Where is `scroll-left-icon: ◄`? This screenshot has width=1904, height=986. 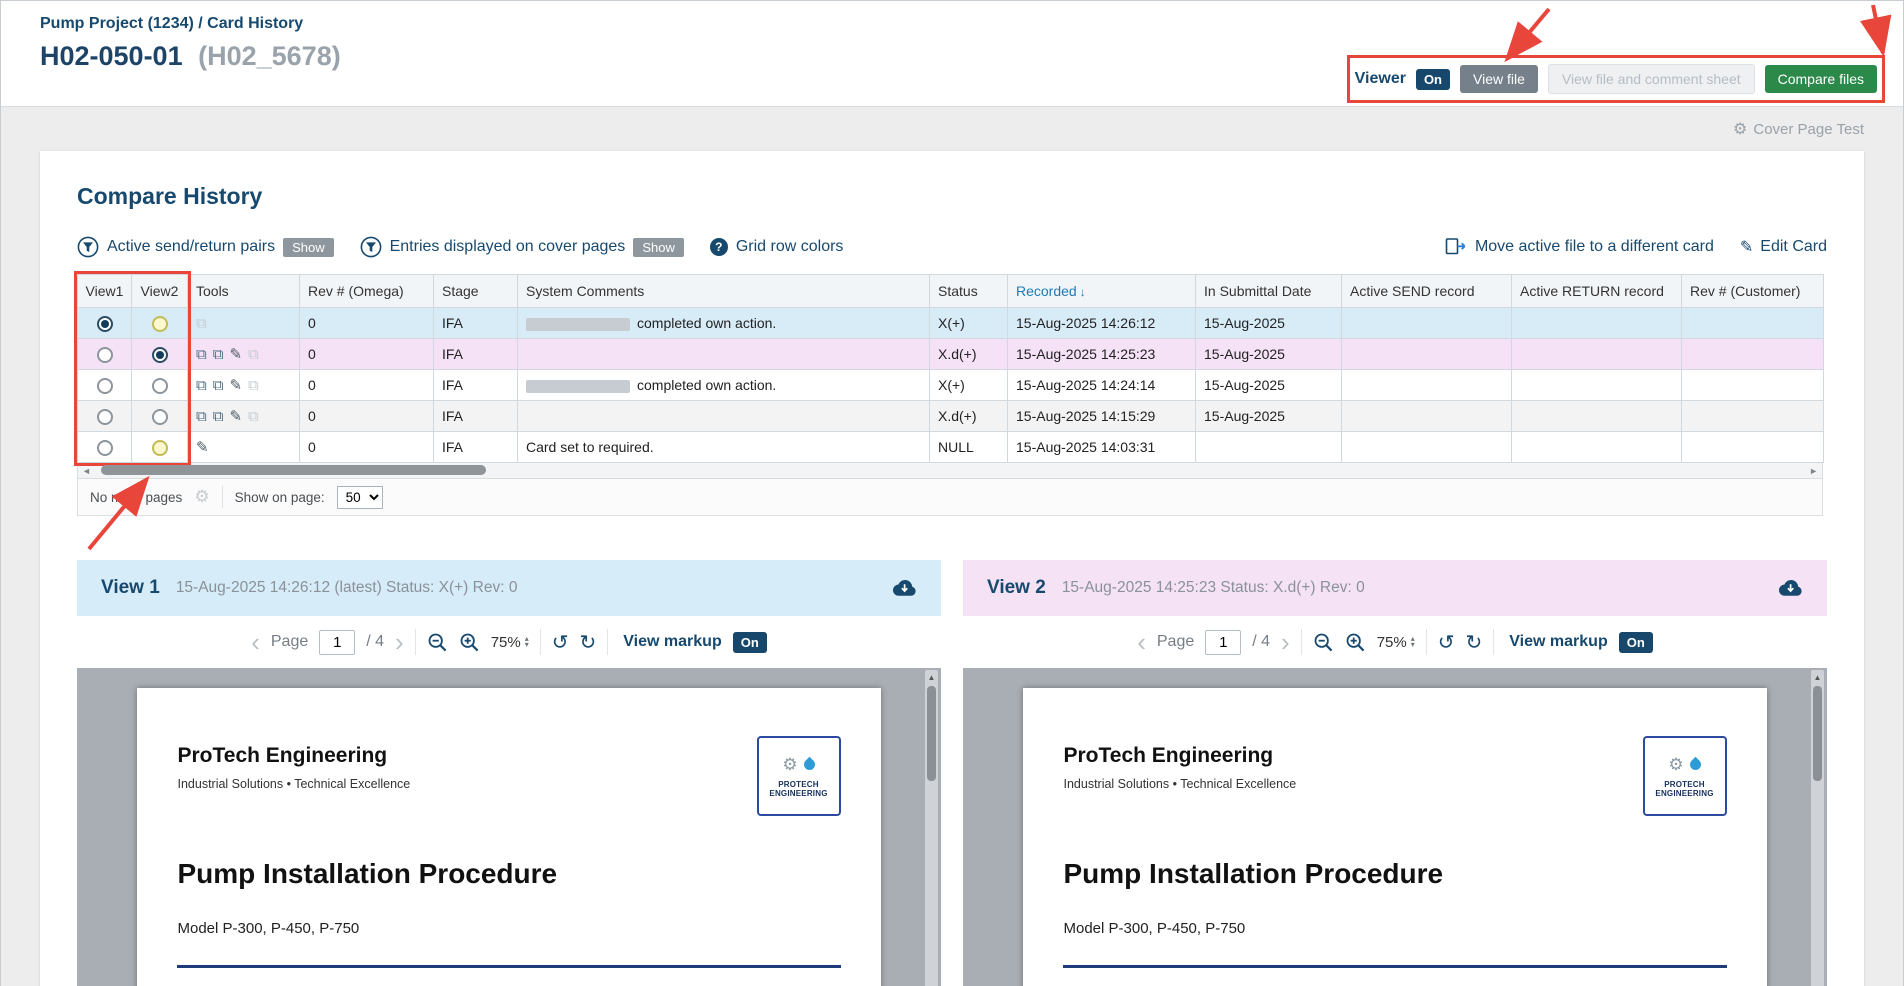 scroll-left-icon: ◄ is located at coordinates (86, 471).